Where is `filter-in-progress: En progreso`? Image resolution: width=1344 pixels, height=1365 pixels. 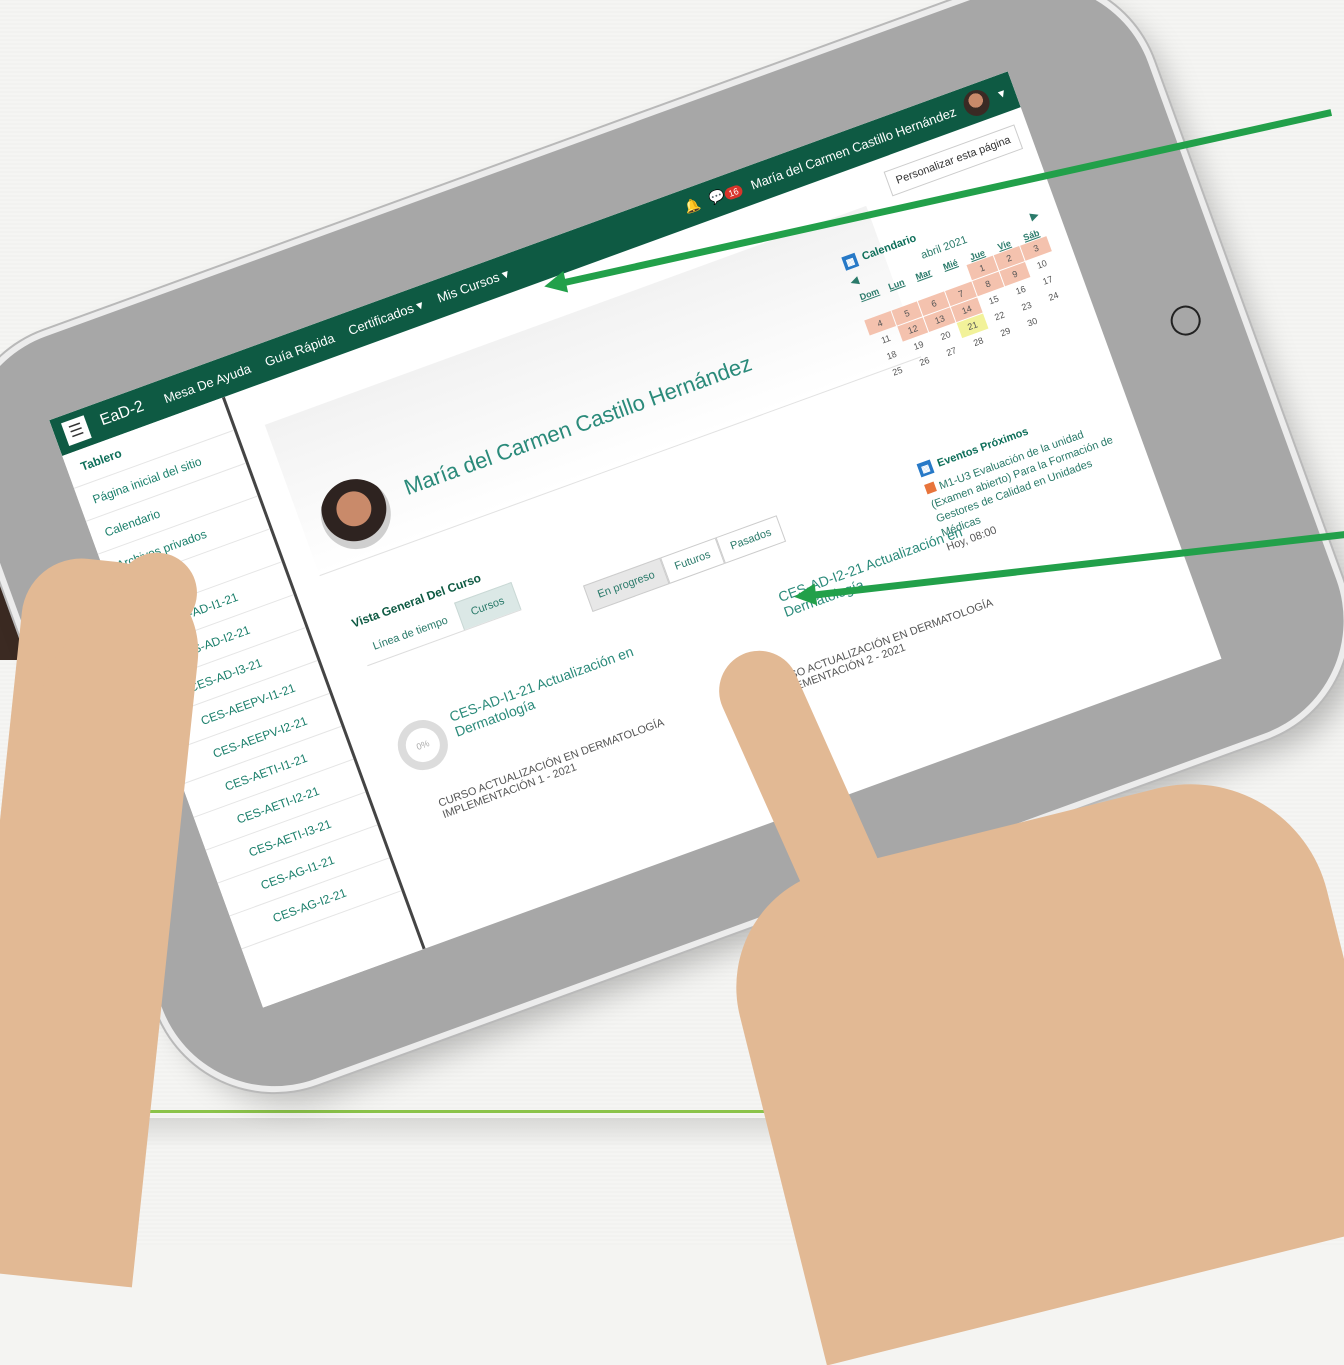
filter-in-progress: En progreso is located at coordinates (626, 584).